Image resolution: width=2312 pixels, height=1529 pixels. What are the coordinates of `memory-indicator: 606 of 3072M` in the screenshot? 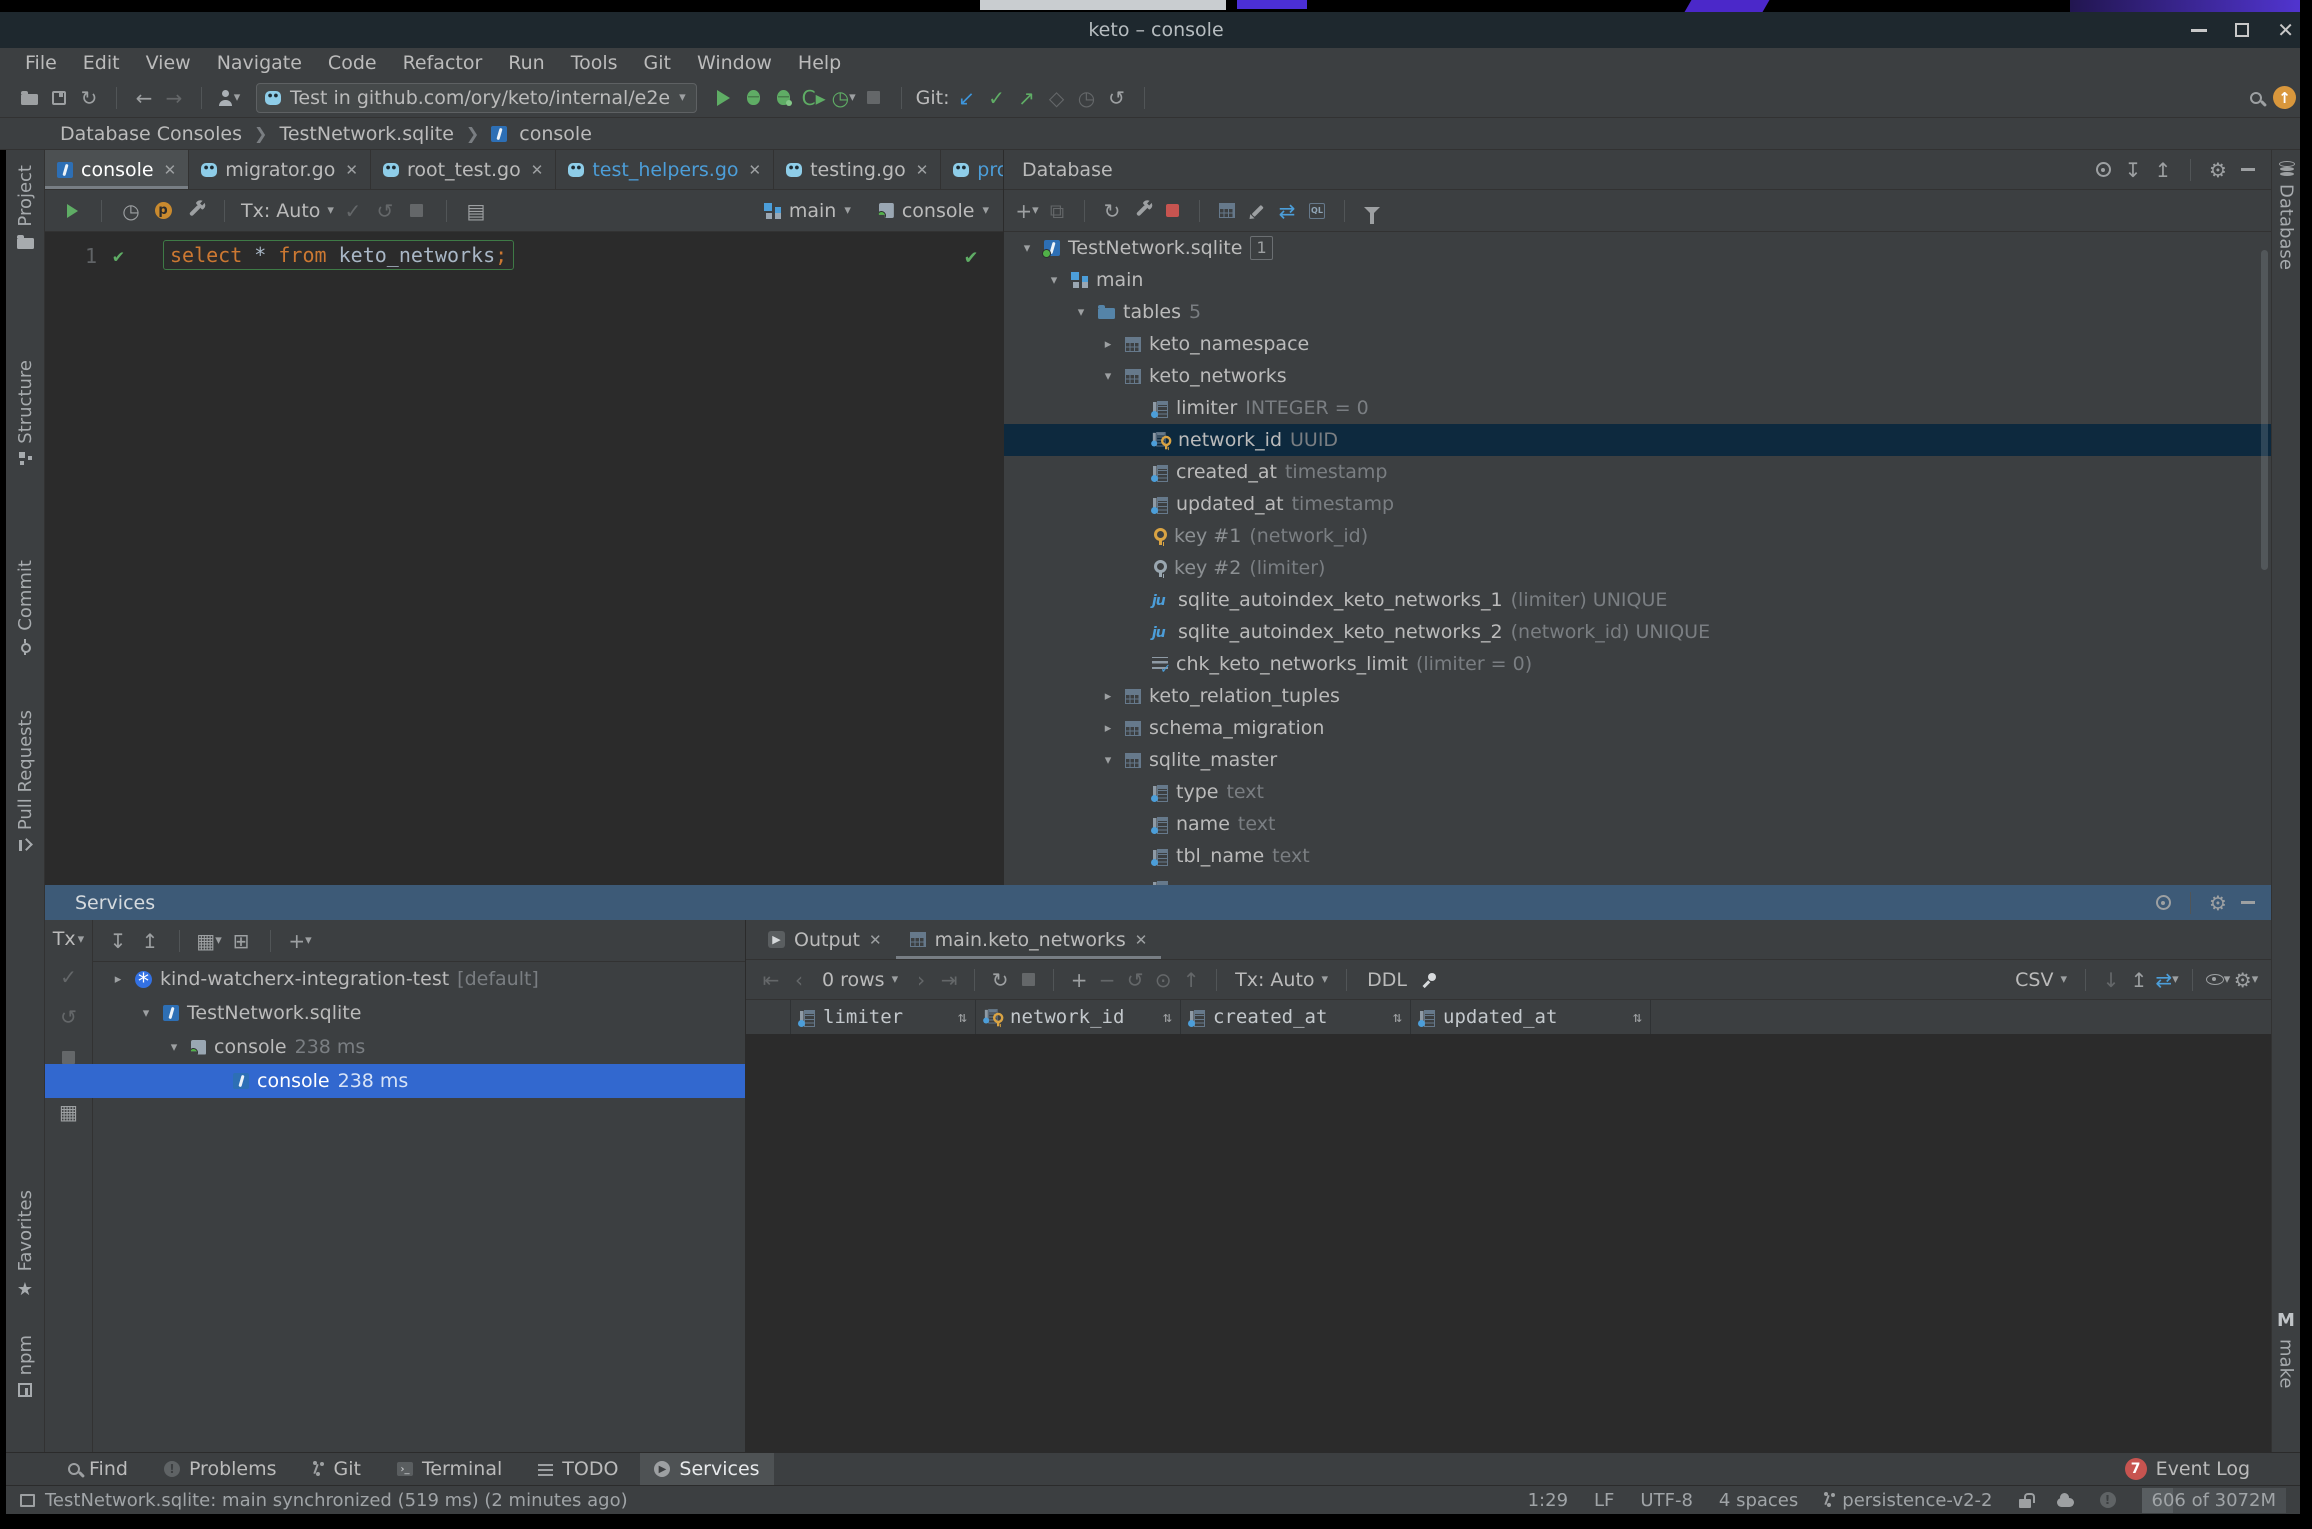 It's located at (2213, 1500).